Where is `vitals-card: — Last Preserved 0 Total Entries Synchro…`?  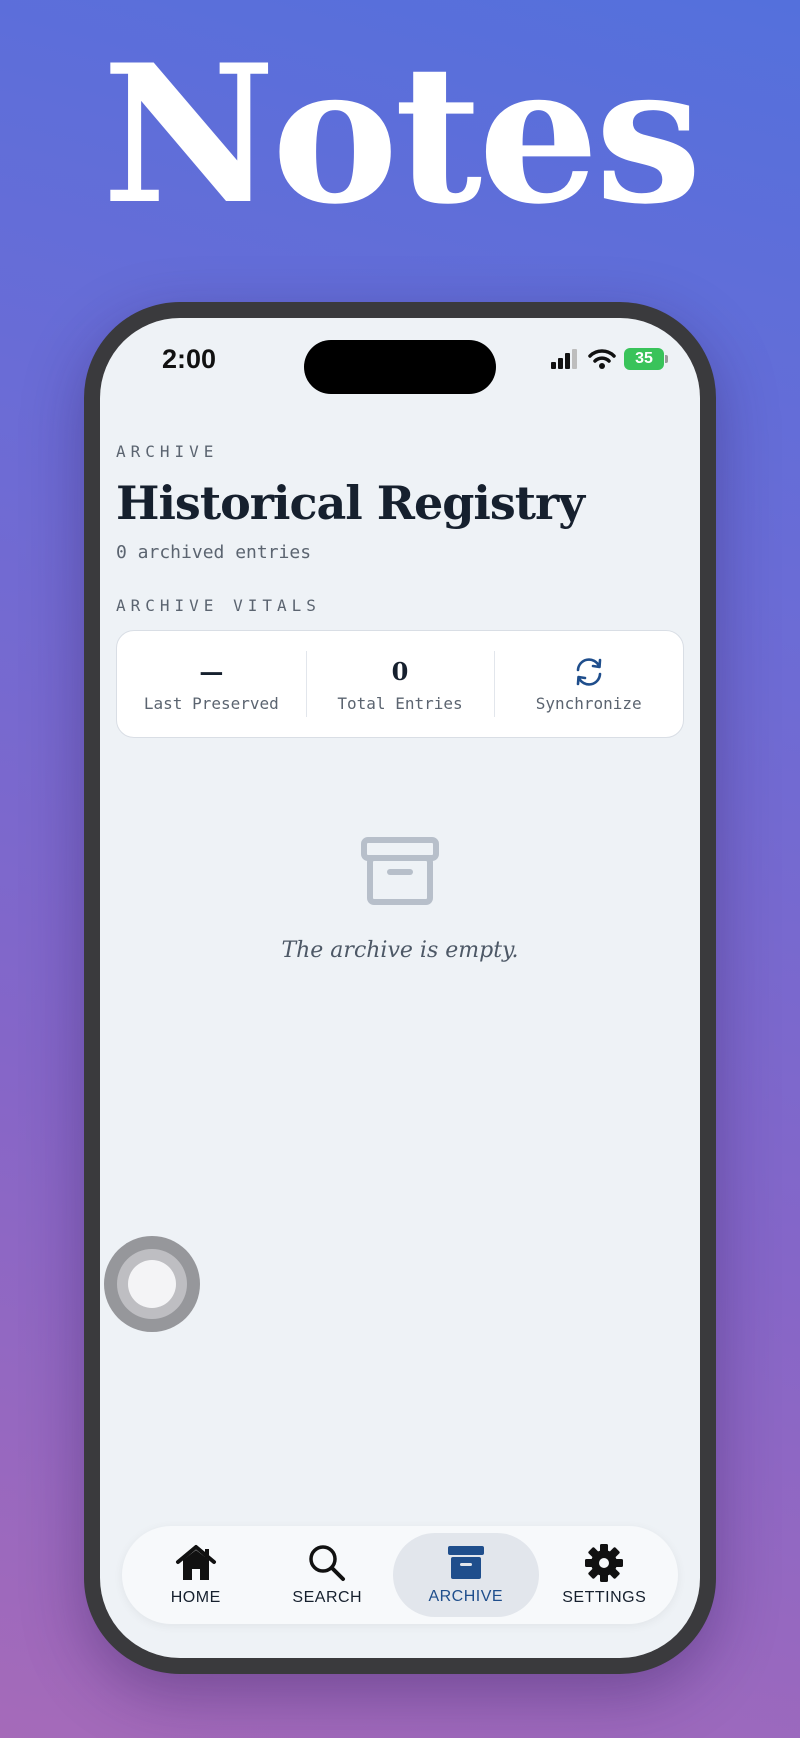 vitals-card: — Last Preserved 0 Total Entries Synchro… is located at coordinates (400, 684).